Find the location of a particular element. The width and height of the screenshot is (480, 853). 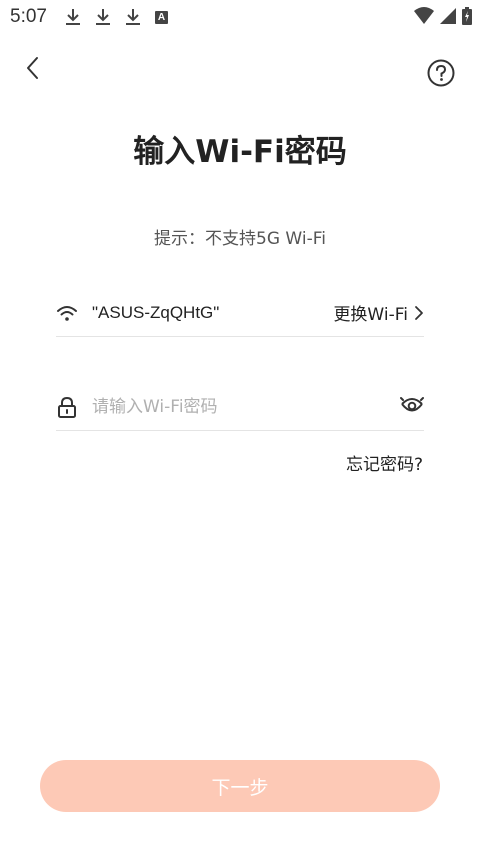

eye-toggle-icon is located at coordinates (412, 407).